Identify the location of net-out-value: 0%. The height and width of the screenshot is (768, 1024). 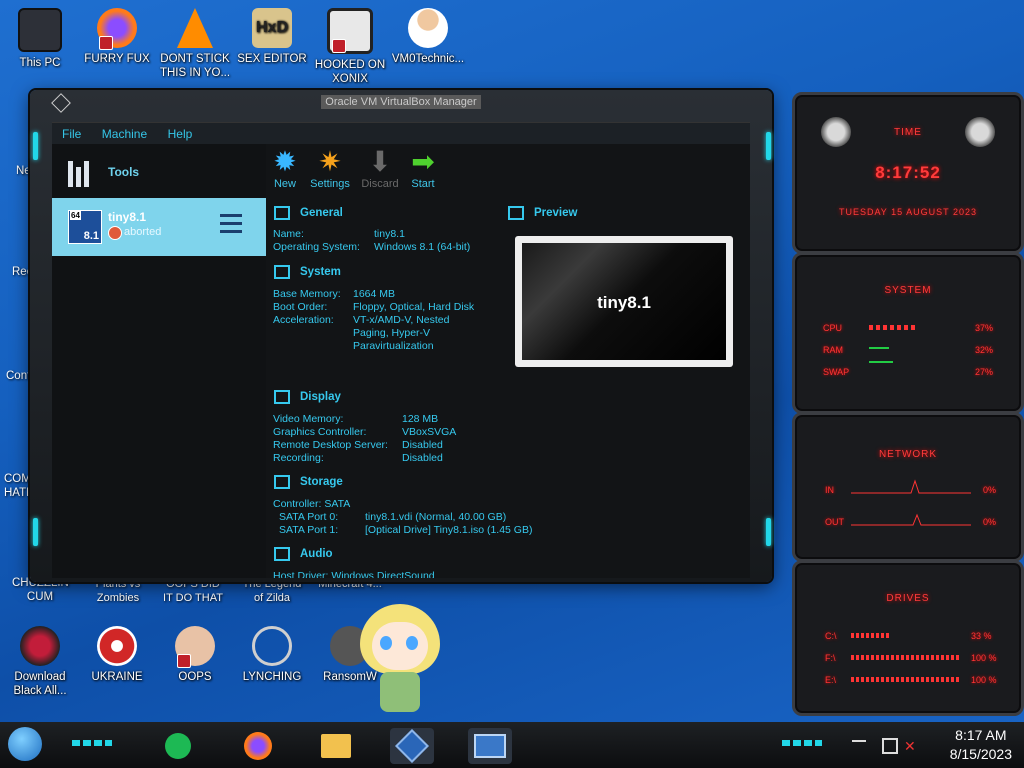
(990, 522).